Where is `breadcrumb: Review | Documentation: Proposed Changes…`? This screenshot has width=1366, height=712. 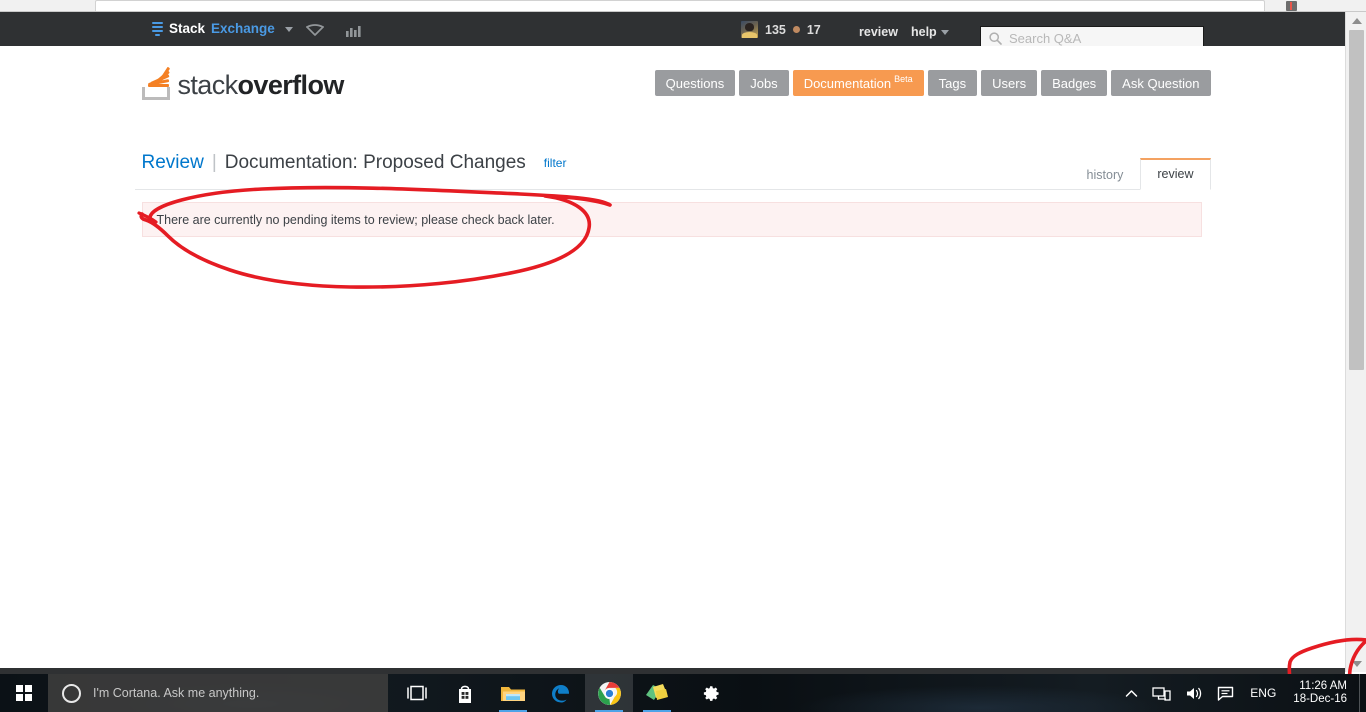 breadcrumb: Review | Documentation: Proposed Changes… is located at coordinates (354, 163).